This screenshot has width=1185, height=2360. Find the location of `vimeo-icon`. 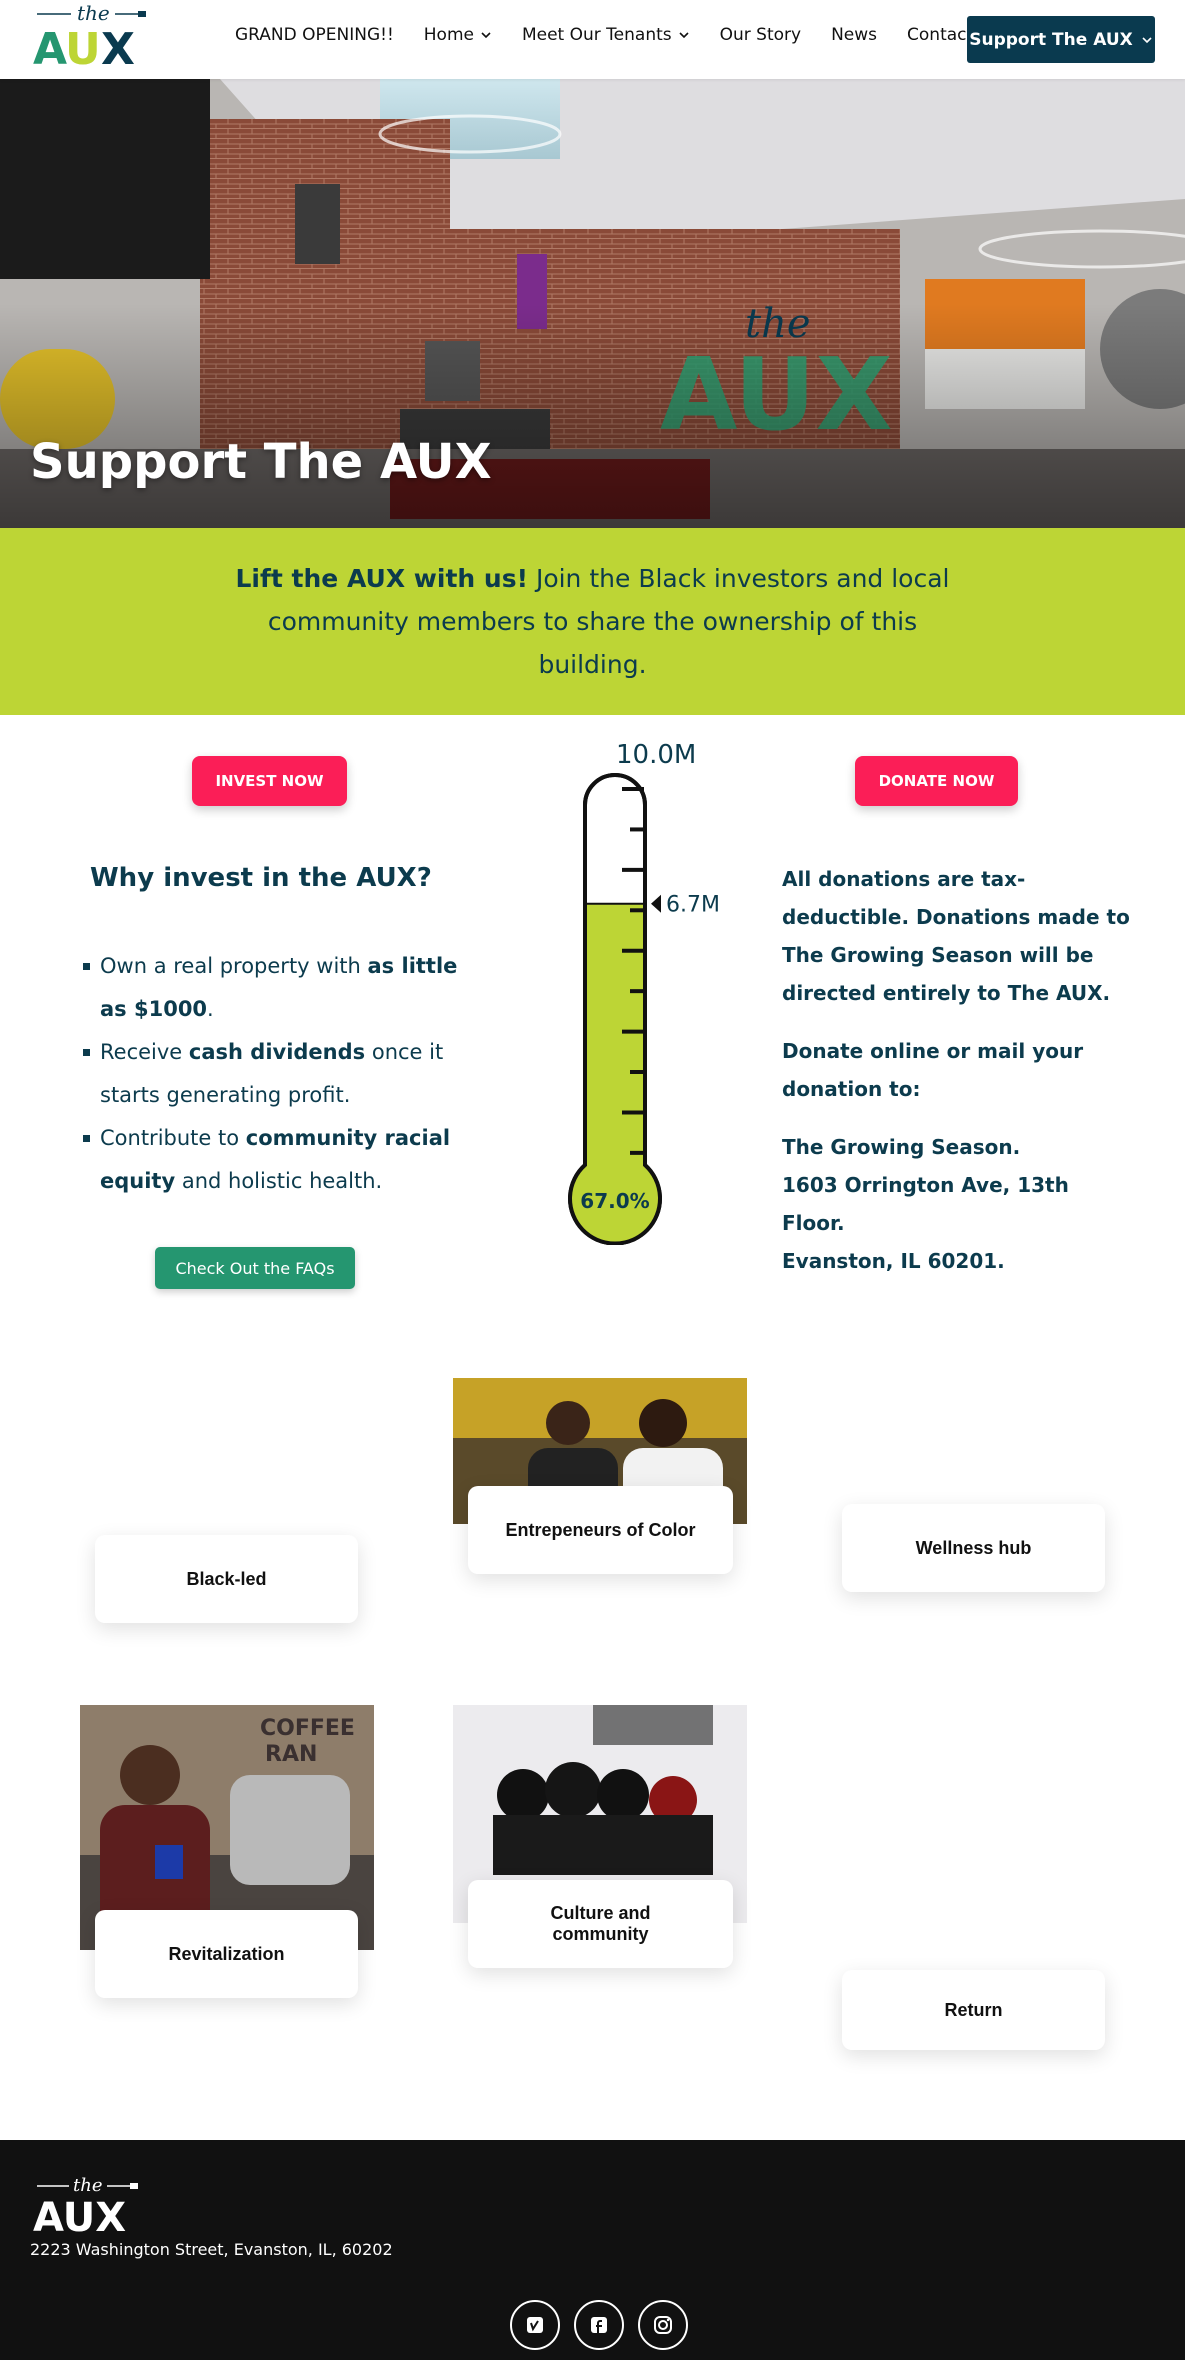

vimeo-icon is located at coordinates (535, 2325).